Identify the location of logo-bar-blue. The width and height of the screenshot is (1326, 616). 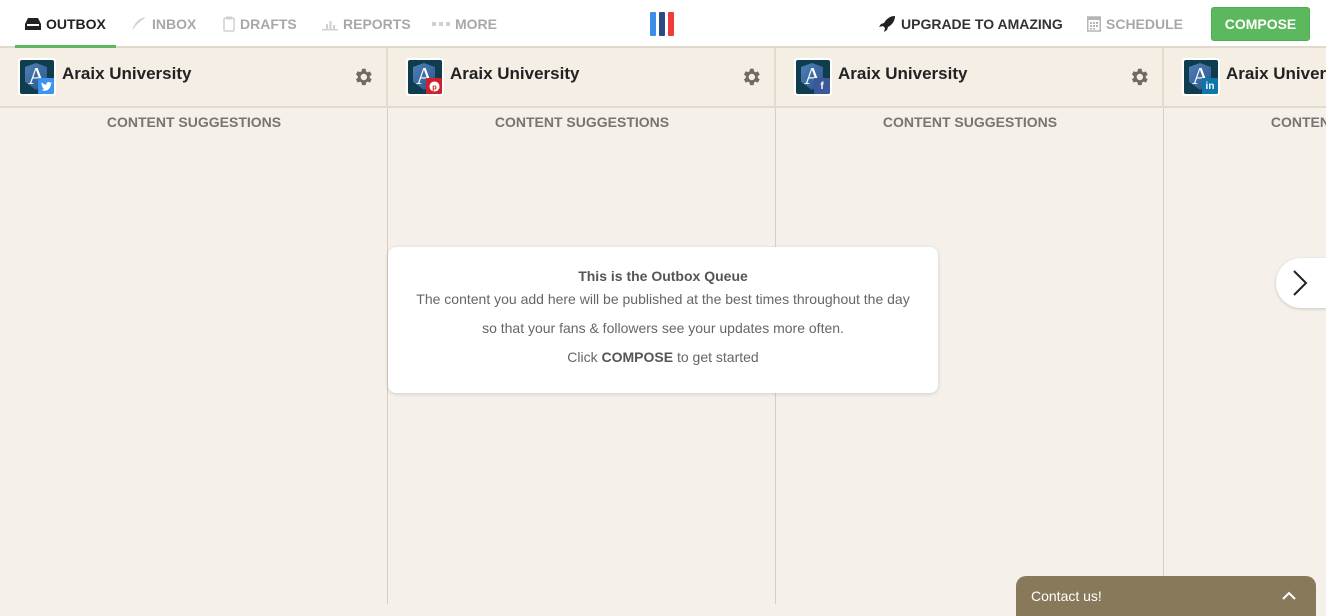
(653, 24).